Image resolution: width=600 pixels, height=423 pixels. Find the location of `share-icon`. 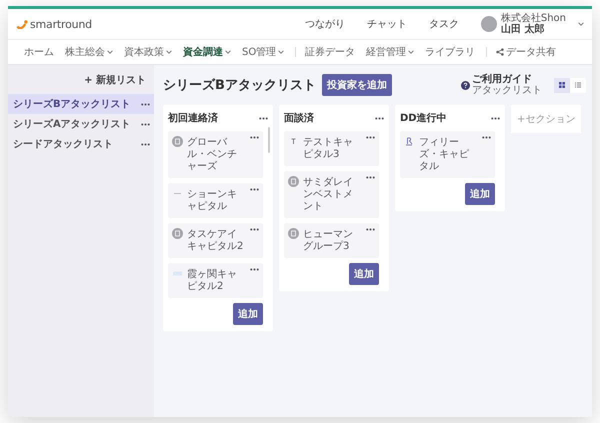

share-icon is located at coordinates (500, 52).